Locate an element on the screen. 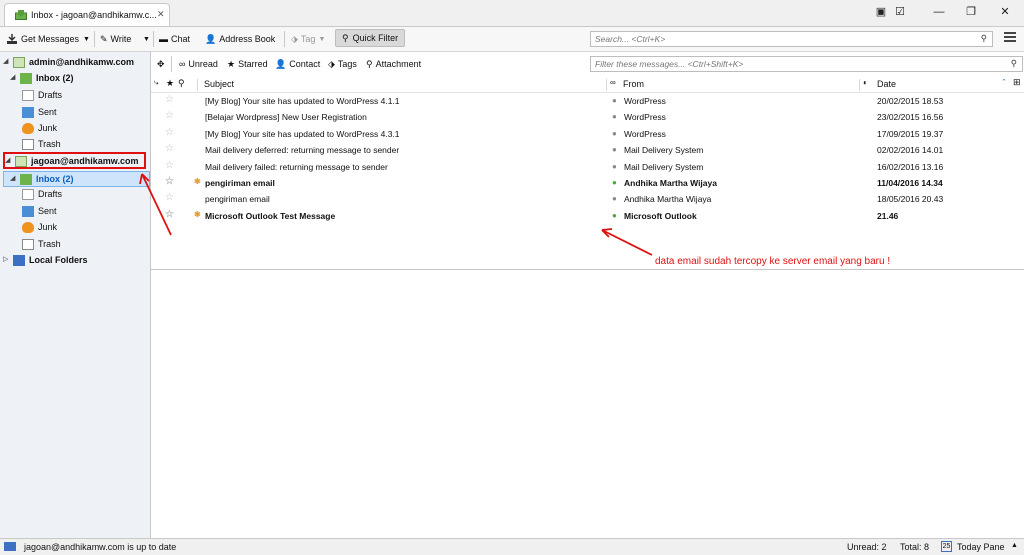 This screenshot has height=555, width=1024. unread-count: Unread: 2 is located at coordinates (867, 547).